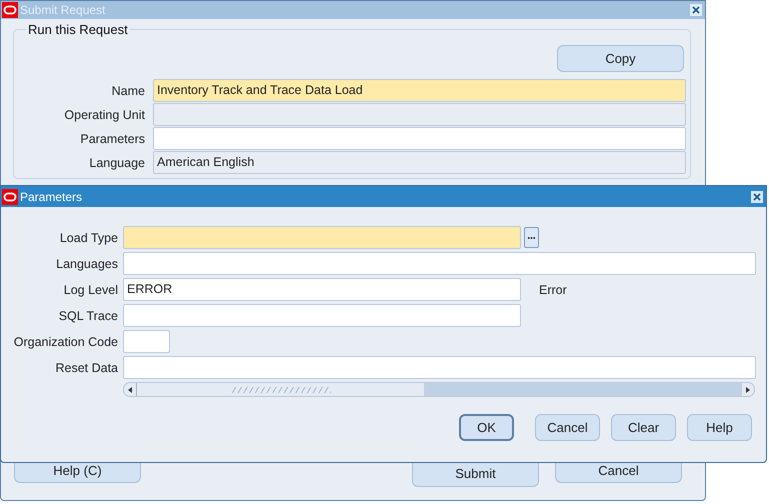 This screenshot has width=769, height=504. What do you see at coordinates (757, 196) in the screenshot?
I see `close-icon` at bounding box center [757, 196].